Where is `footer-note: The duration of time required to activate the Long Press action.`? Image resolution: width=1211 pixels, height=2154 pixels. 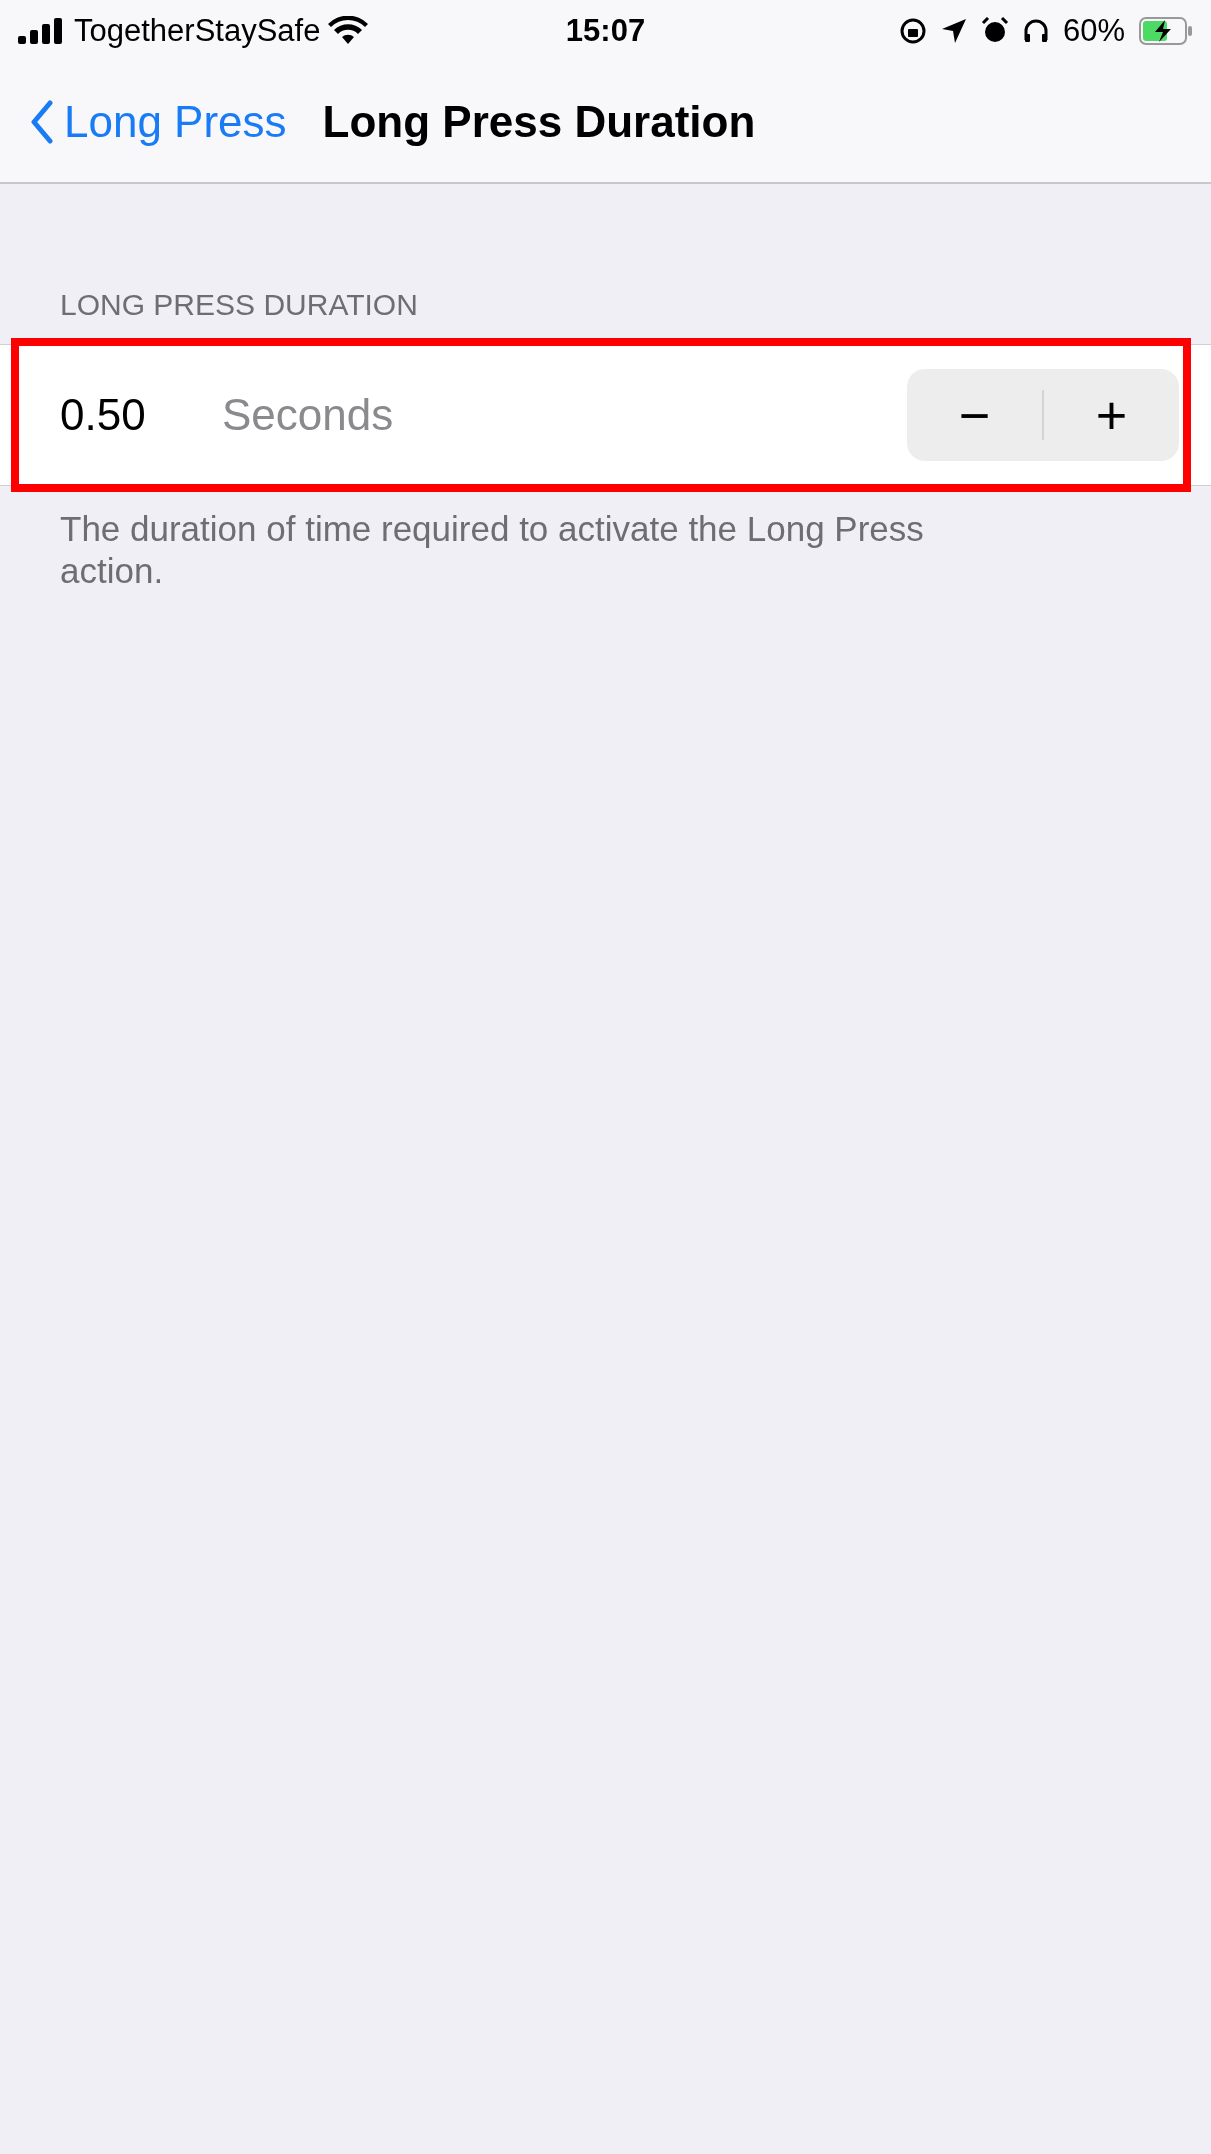
footer-note: The duration of time required to activate the Long Press action. is located at coordinates (492, 550).